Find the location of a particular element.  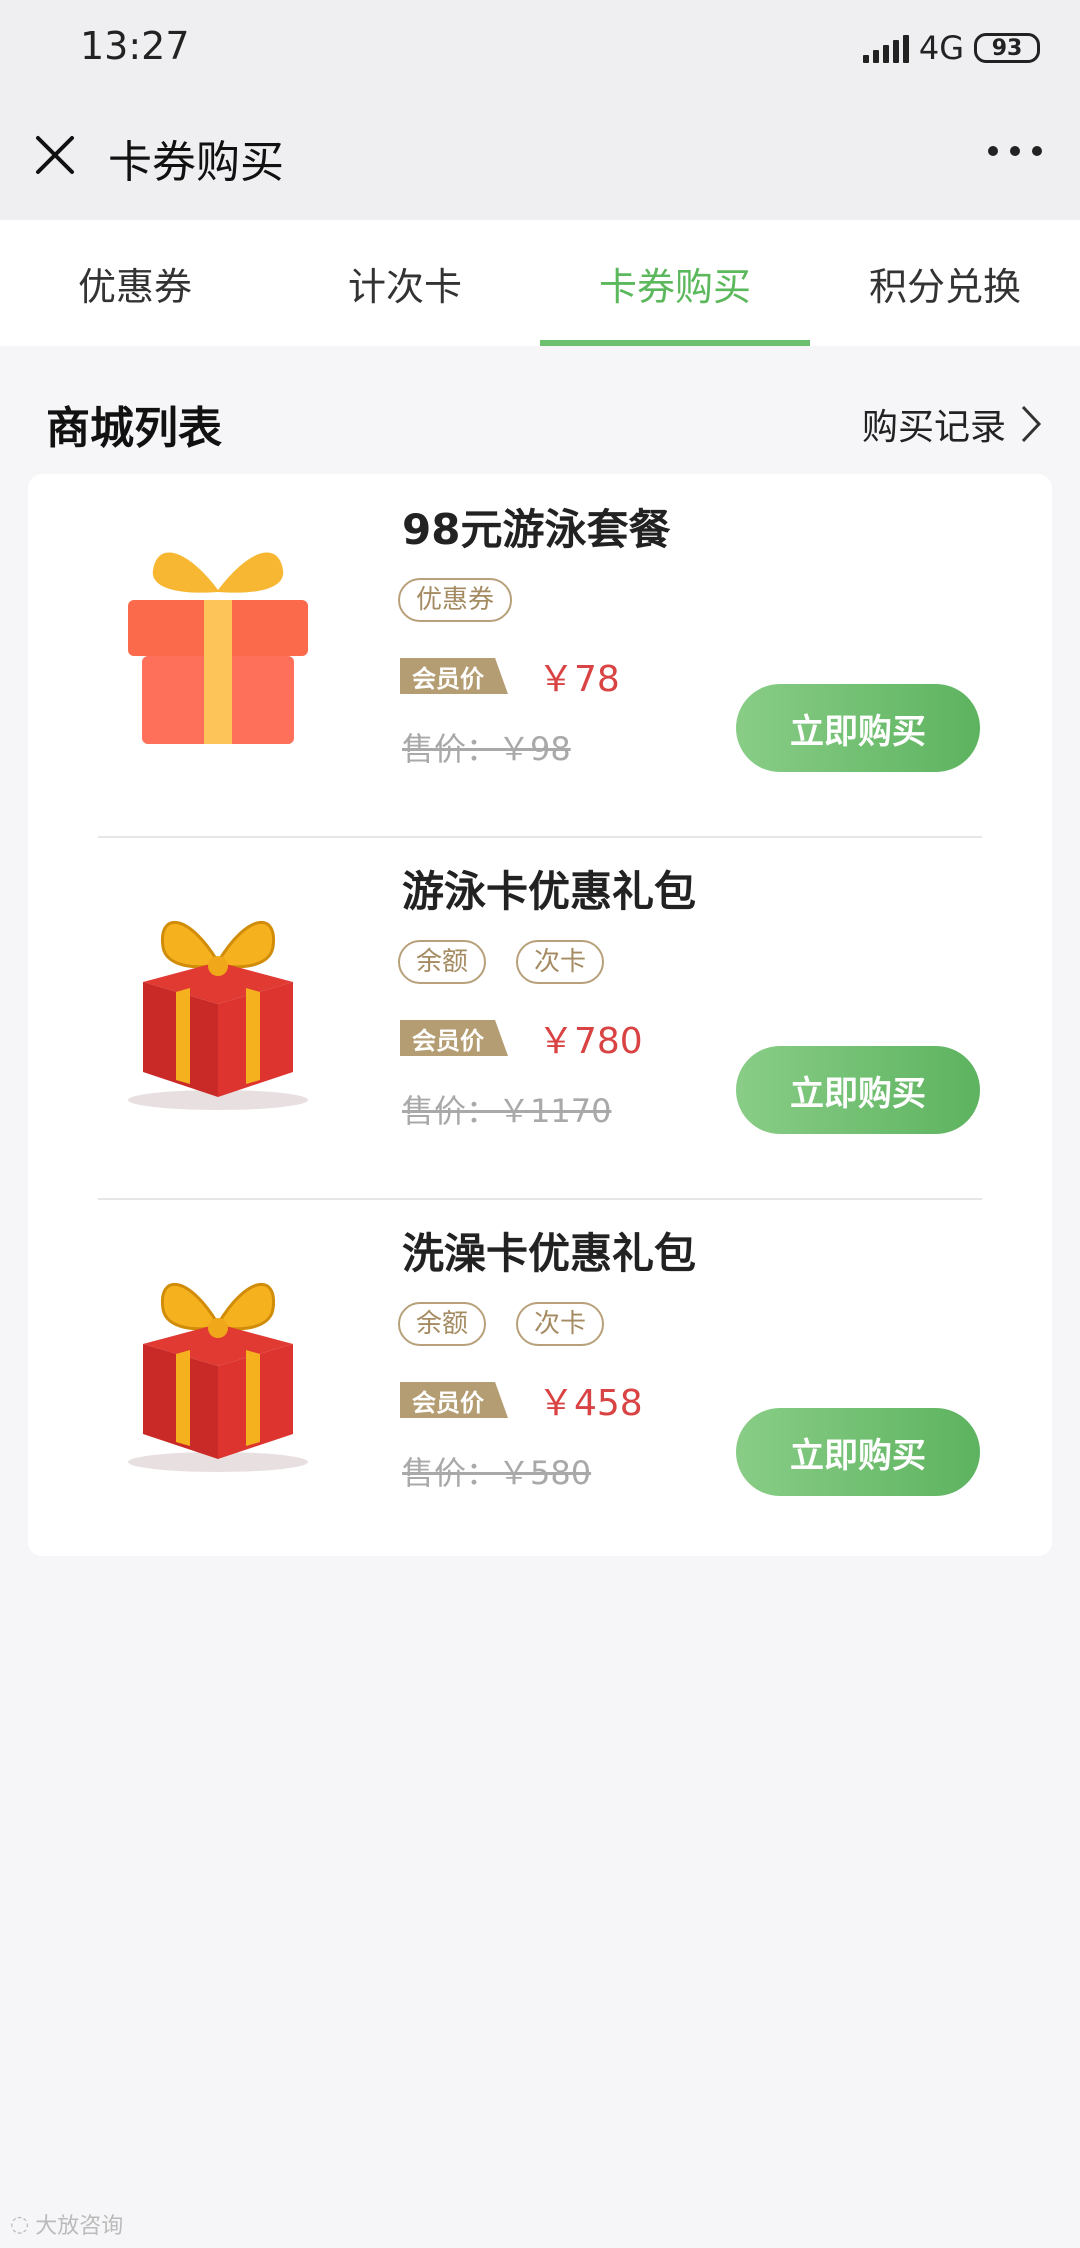

product-tags: 优惠券 is located at coordinates (455, 600).